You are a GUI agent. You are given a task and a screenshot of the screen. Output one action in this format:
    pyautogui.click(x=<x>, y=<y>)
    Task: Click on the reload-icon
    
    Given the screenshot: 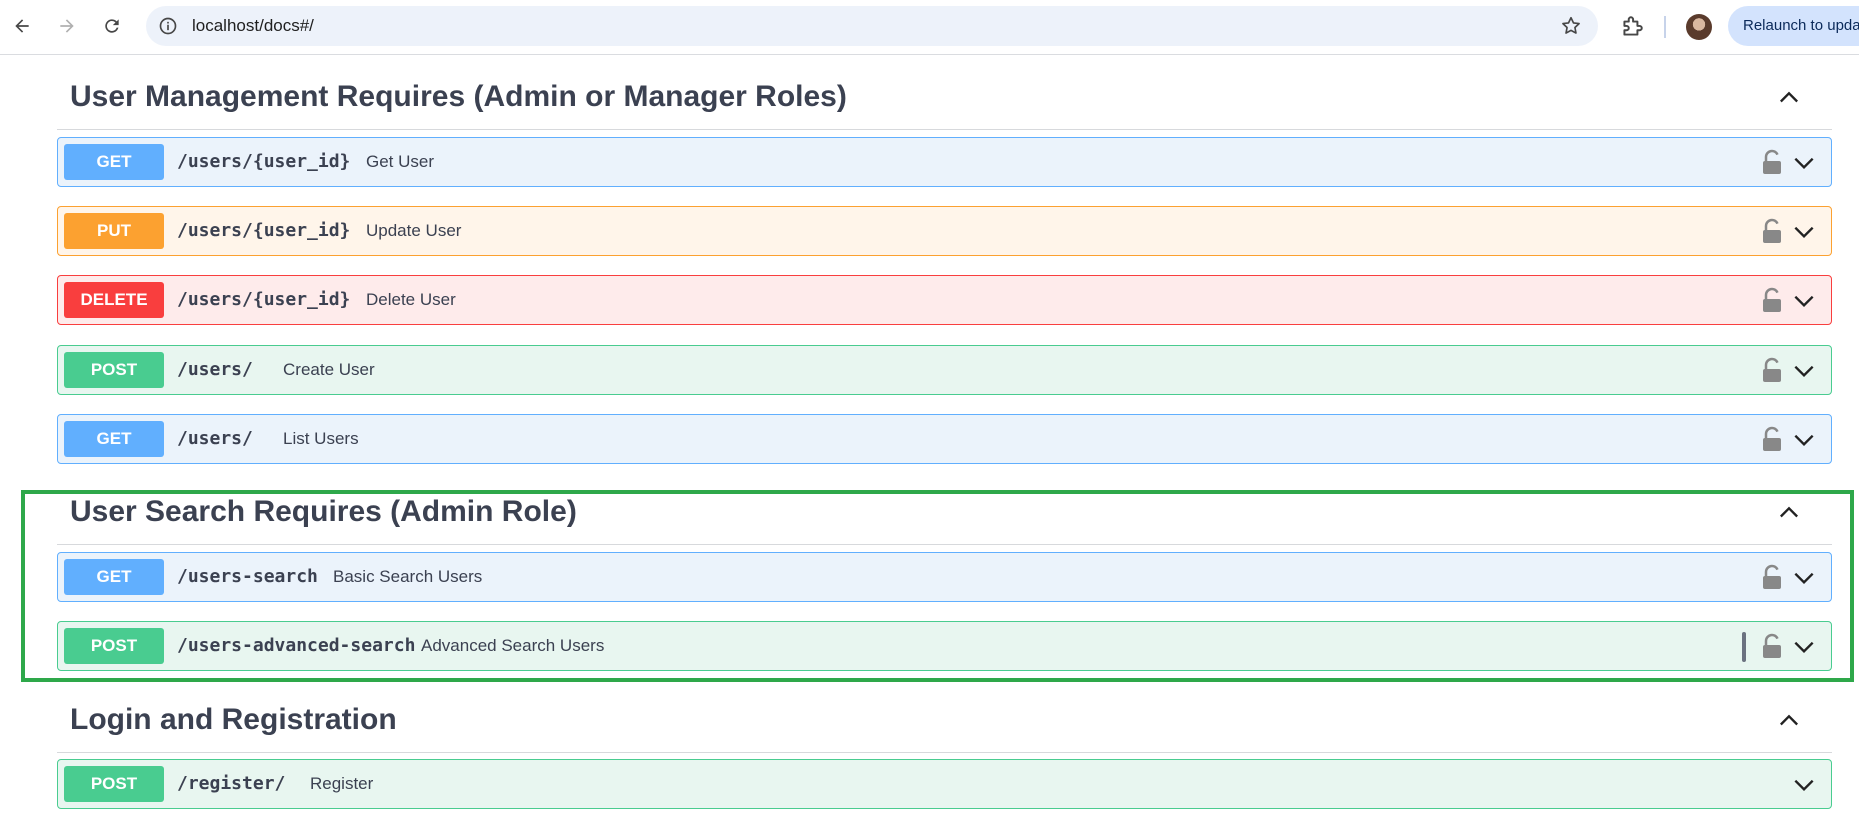 What is the action you would take?
    pyautogui.click(x=112, y=26)
    